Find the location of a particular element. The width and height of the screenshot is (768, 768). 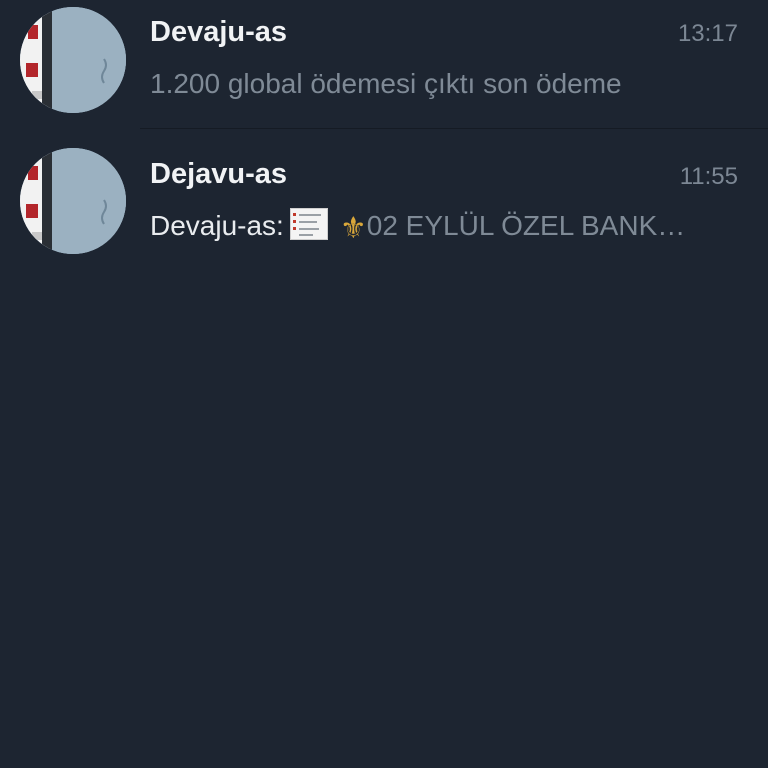

fleur-de-lis-icon: ⚜ is located at coordinates (353, 228).